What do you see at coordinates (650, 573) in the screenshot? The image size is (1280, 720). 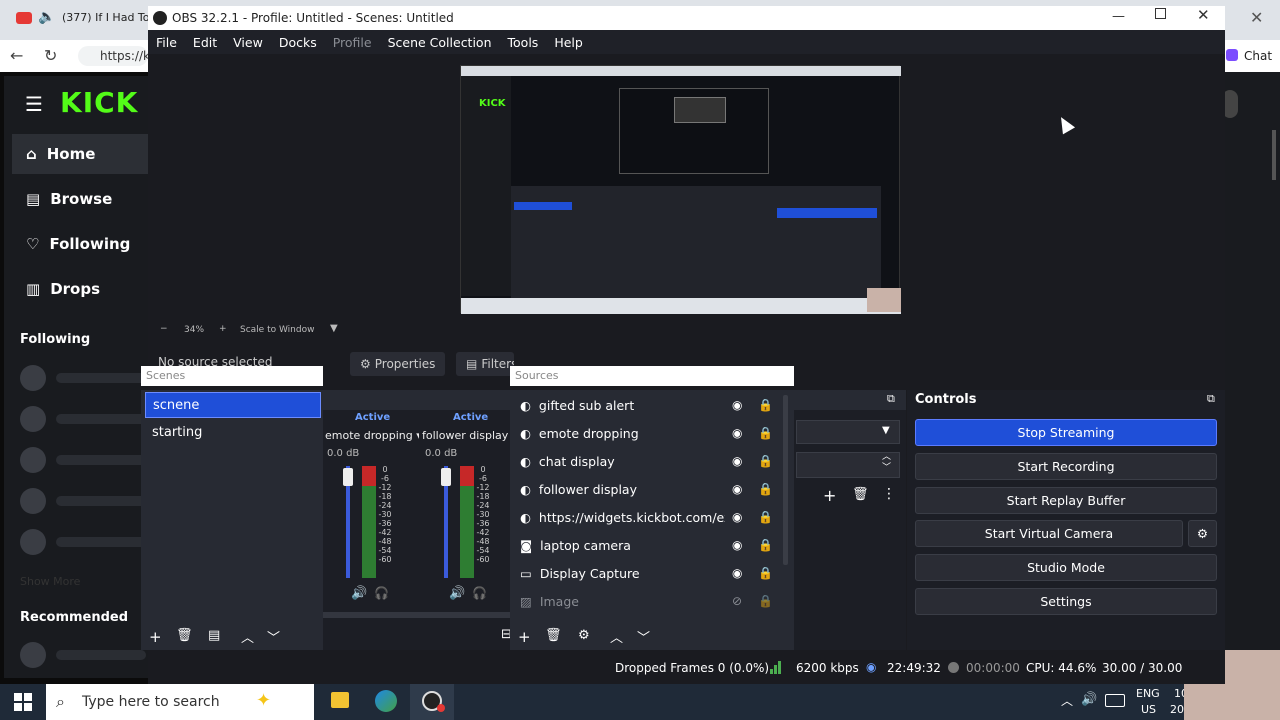 I see `source-item: ▭ Display Capture ◉ 🔒` at bounding box center [650, 573].